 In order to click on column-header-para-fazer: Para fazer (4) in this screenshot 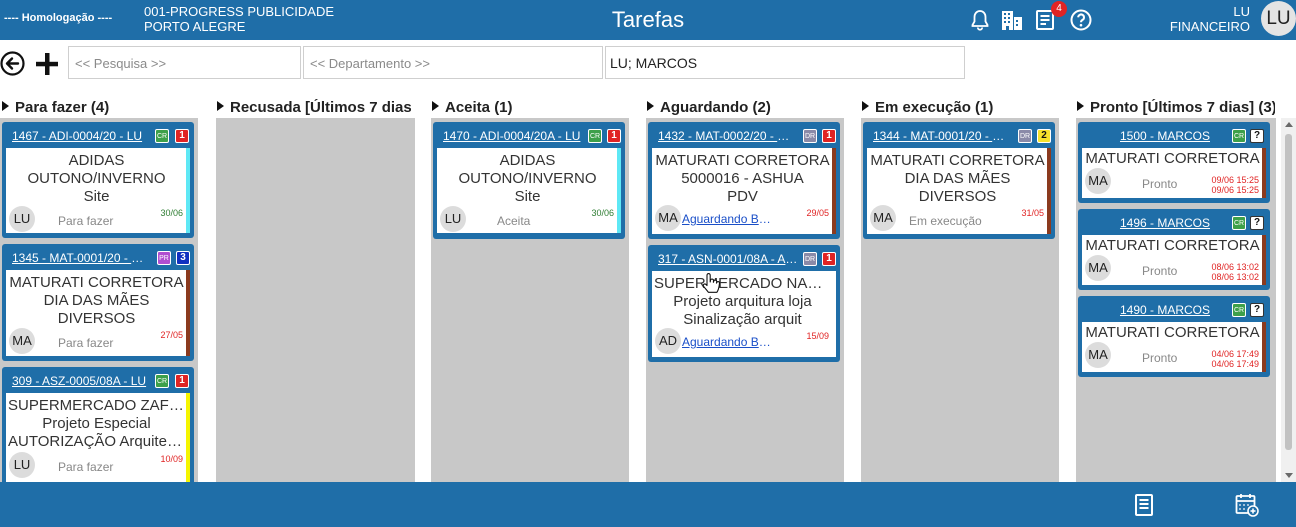, I will do `click(99, 108)`.